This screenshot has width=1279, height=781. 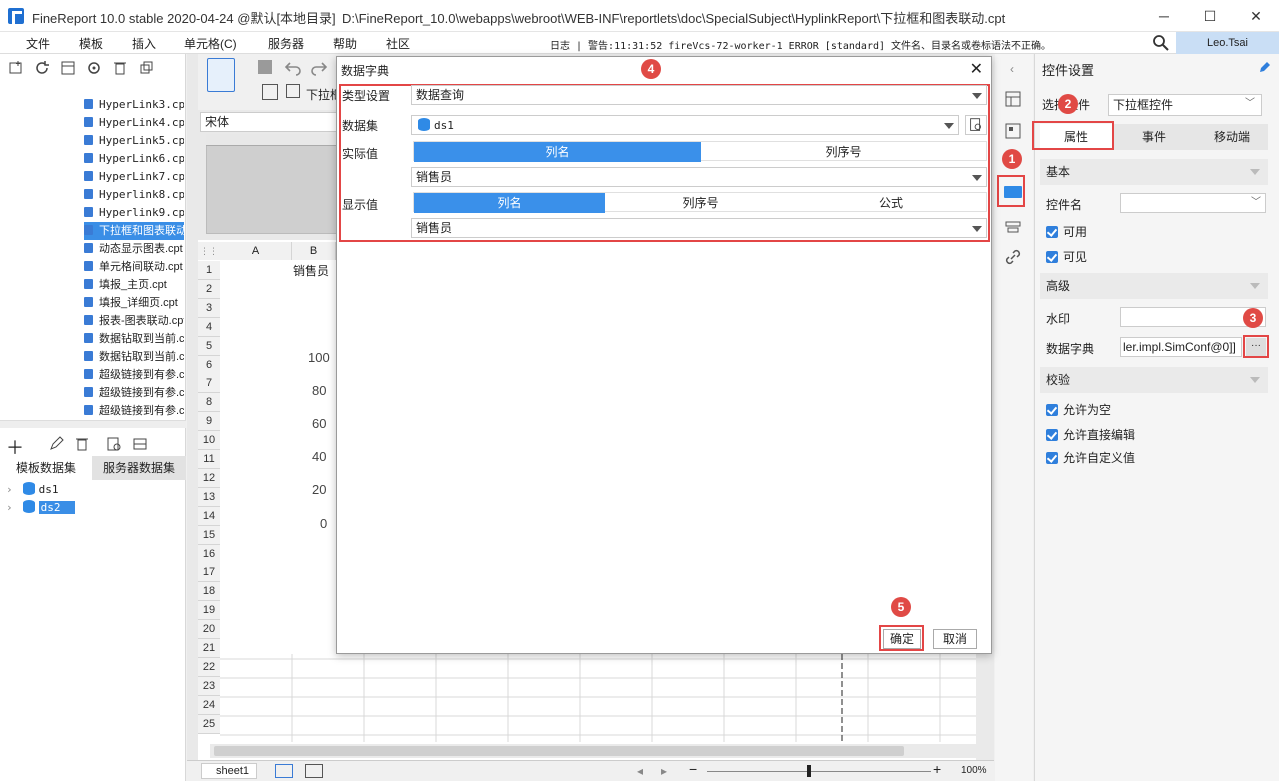 What do you see at coordinates (270, 92) in the screenshot?
I see `grid-icon` at bounding box center [270, 92].